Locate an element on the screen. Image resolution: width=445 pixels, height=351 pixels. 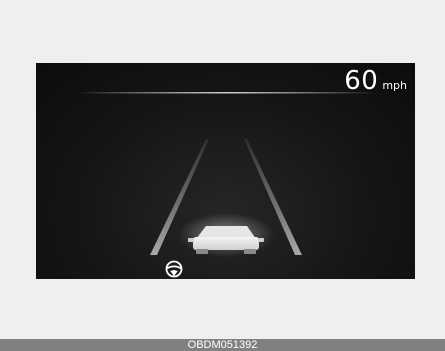
speed-unit: mph is located at coordinates (394, 85).